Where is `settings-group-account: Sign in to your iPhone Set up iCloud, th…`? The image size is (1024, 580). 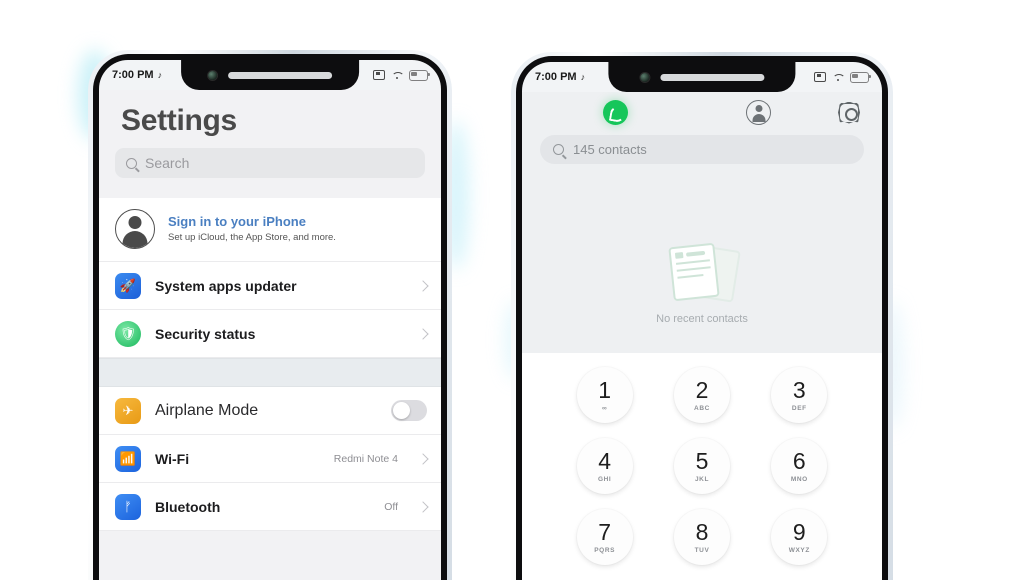
settings-group-account: Sign in to your iPhone Set up iCloud, th… is located at coordinates (270, 278).